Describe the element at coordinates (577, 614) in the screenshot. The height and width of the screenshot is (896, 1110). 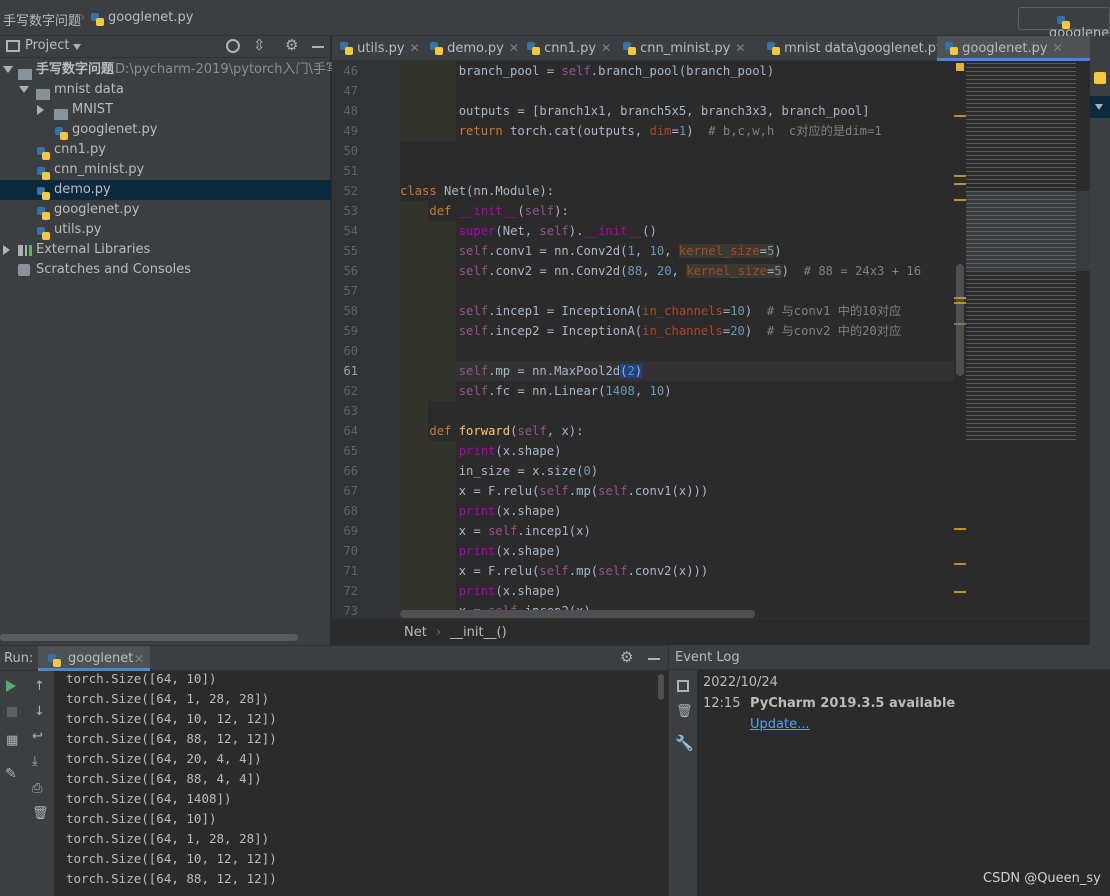
I see `editor-horizontal-scrollbar` at that location.